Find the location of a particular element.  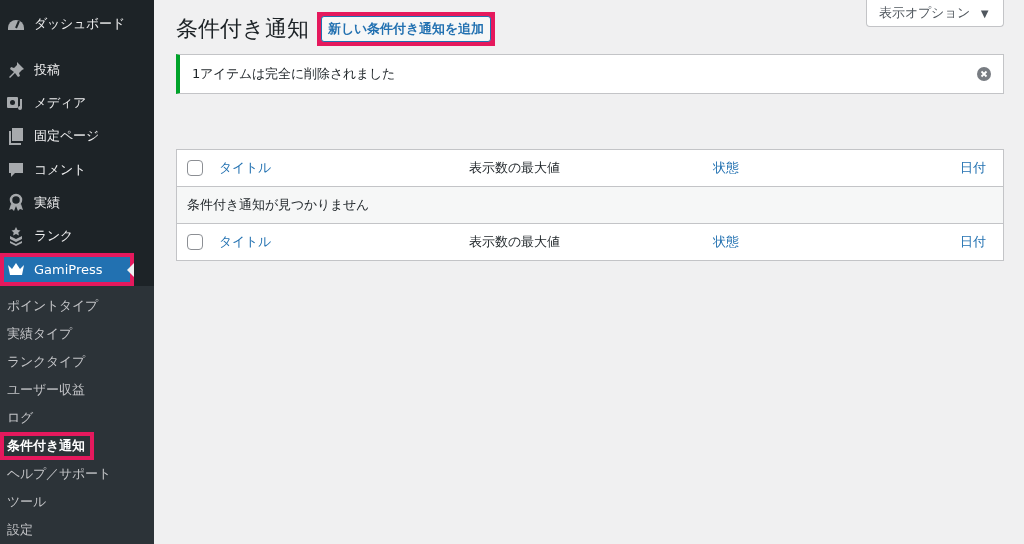

submenu-item: 設定 is located at coordinates (20, 530).